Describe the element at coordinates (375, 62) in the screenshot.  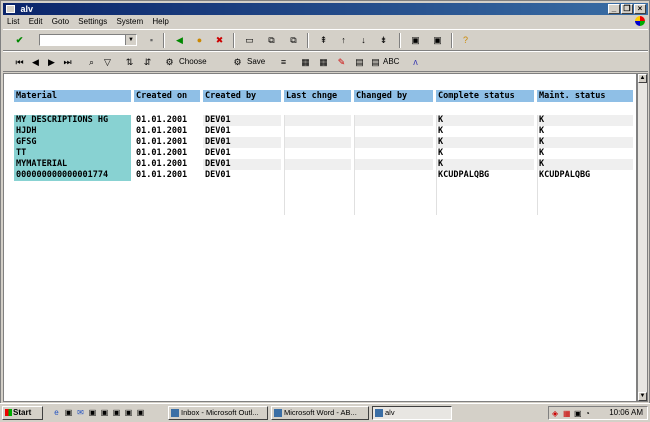
I see `abc-analysis-icon: ▤` at that location.